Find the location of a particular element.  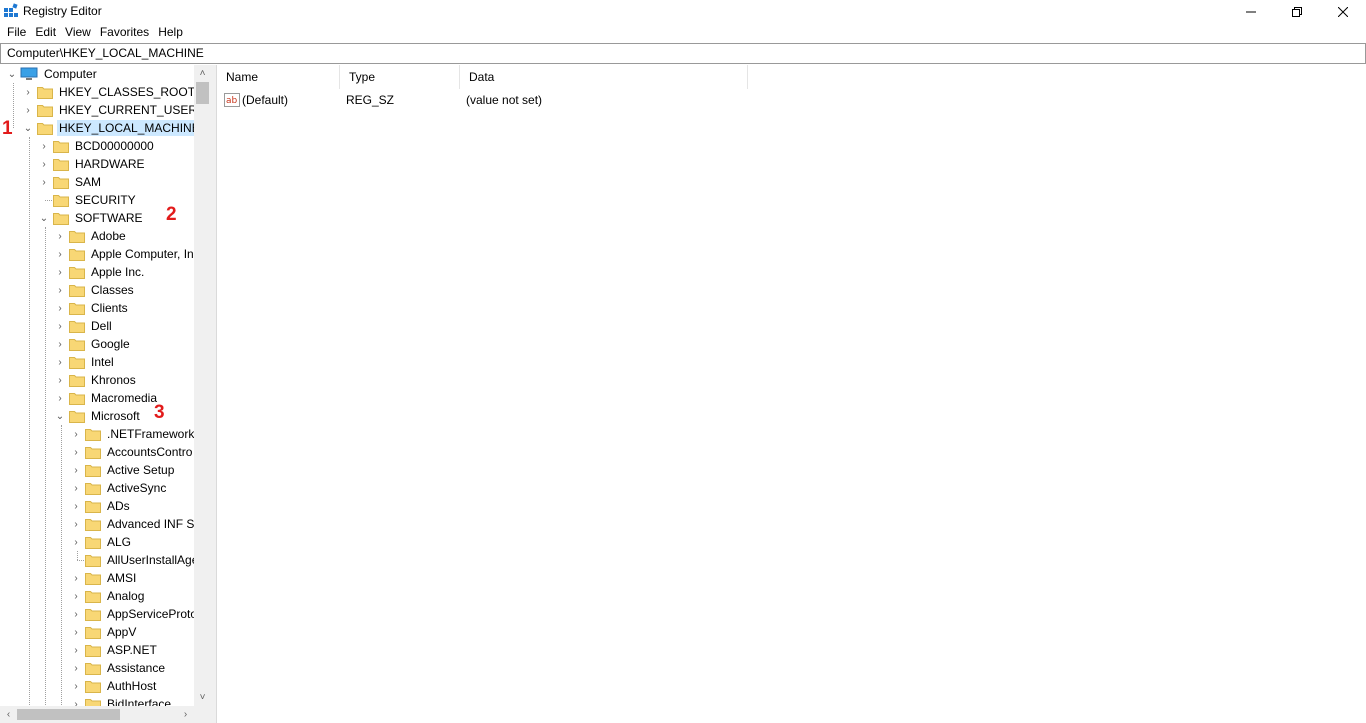

tree-item-hardware: › HARDWARE is located at coordinates (92, 164).